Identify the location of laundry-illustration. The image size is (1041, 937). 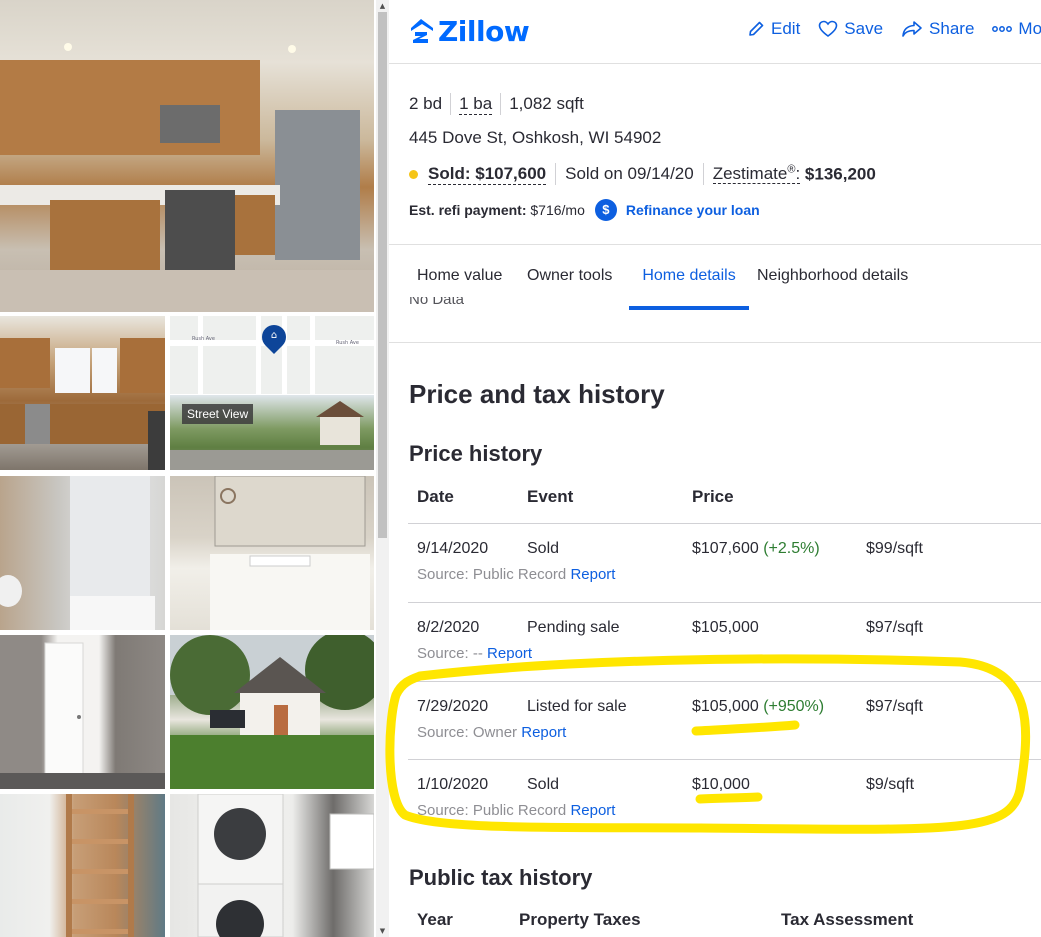
(285, 865).